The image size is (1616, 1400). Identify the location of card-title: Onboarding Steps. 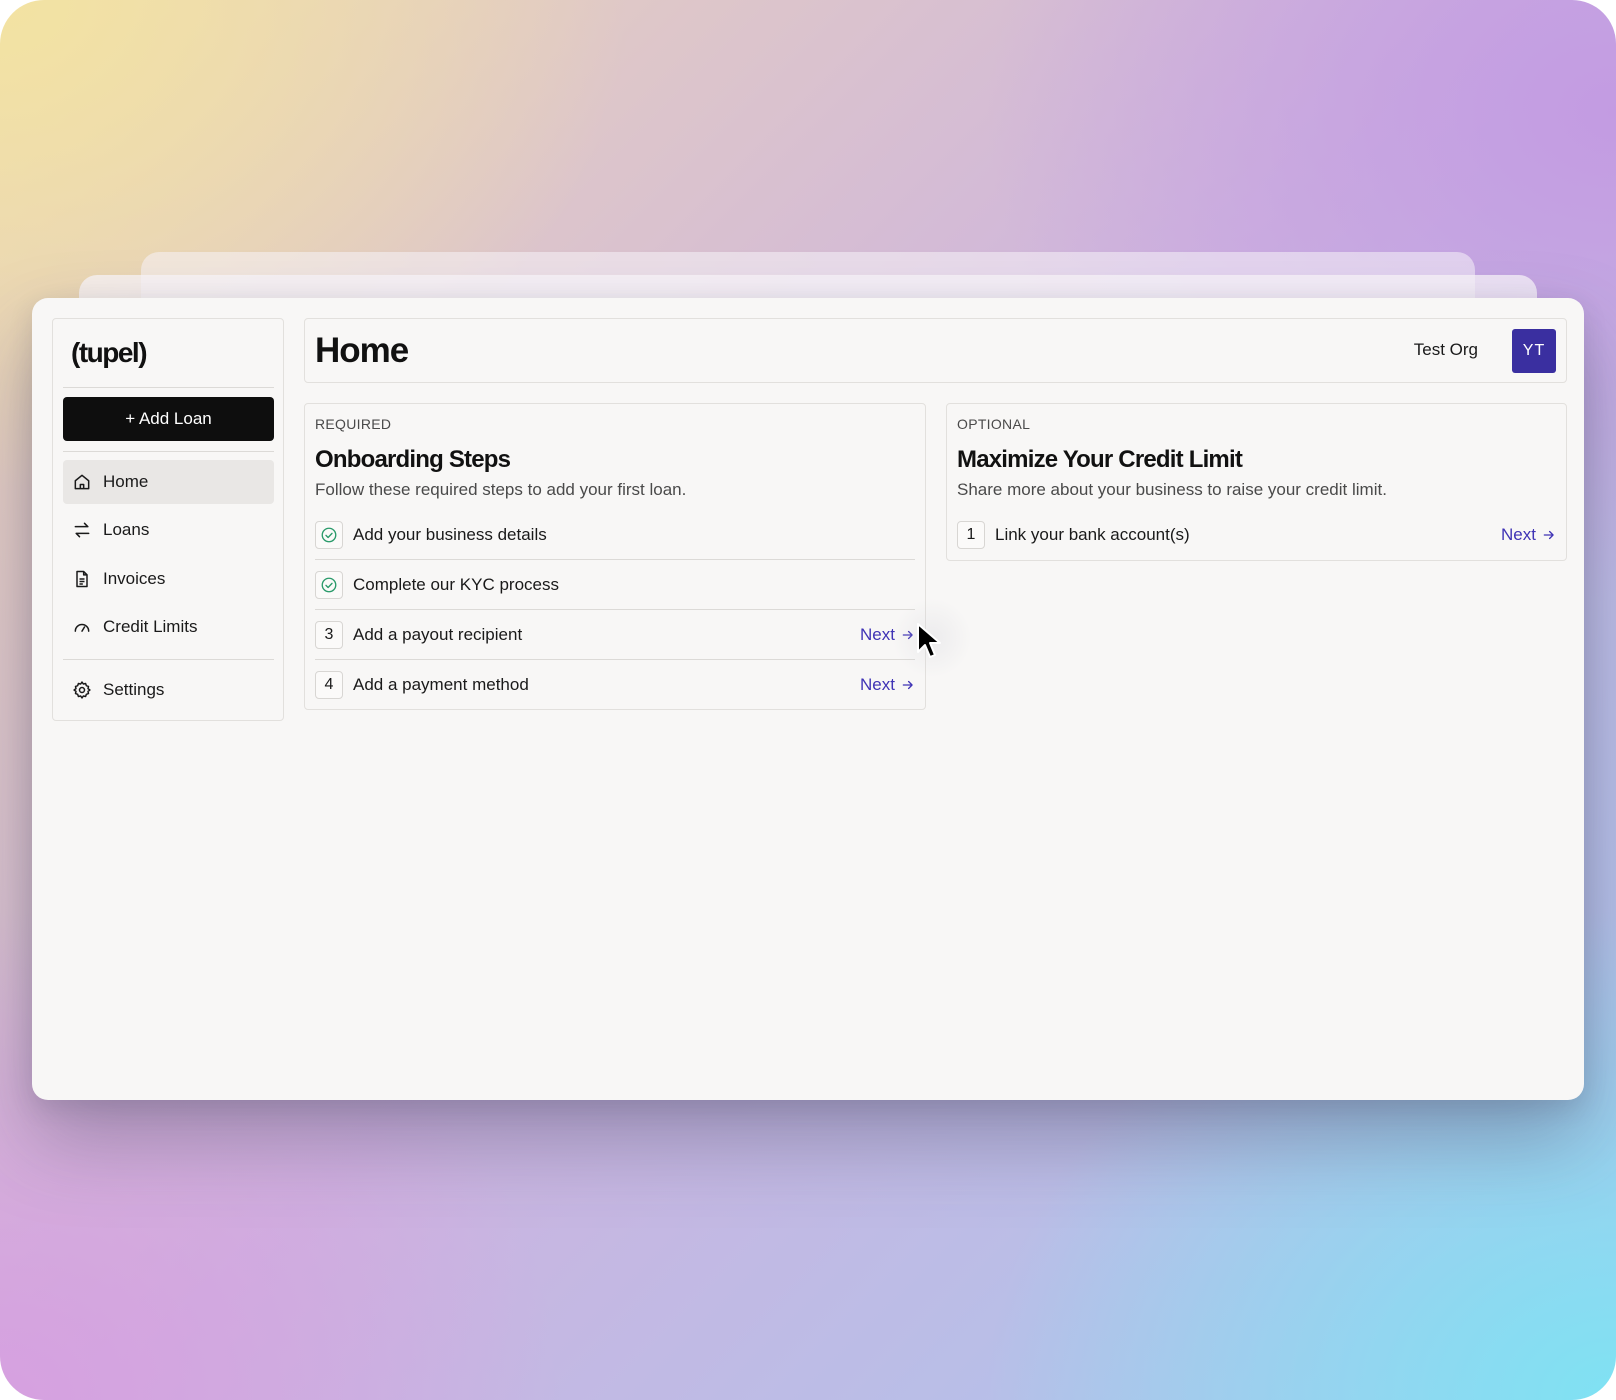
(413, 459).